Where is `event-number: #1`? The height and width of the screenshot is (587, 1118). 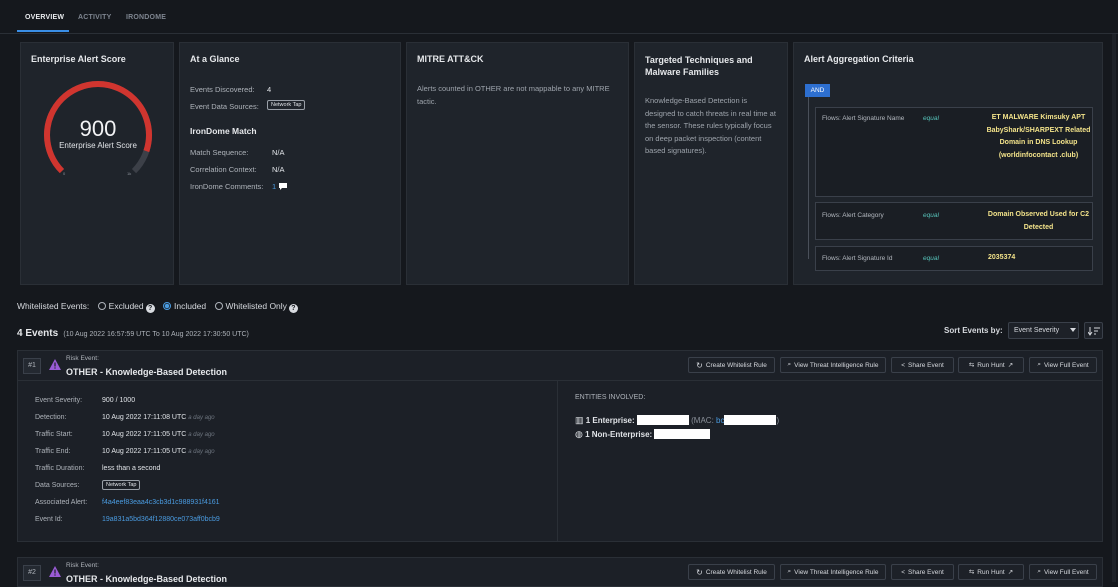
event-number: #1 is located at coordinates (32, 366).